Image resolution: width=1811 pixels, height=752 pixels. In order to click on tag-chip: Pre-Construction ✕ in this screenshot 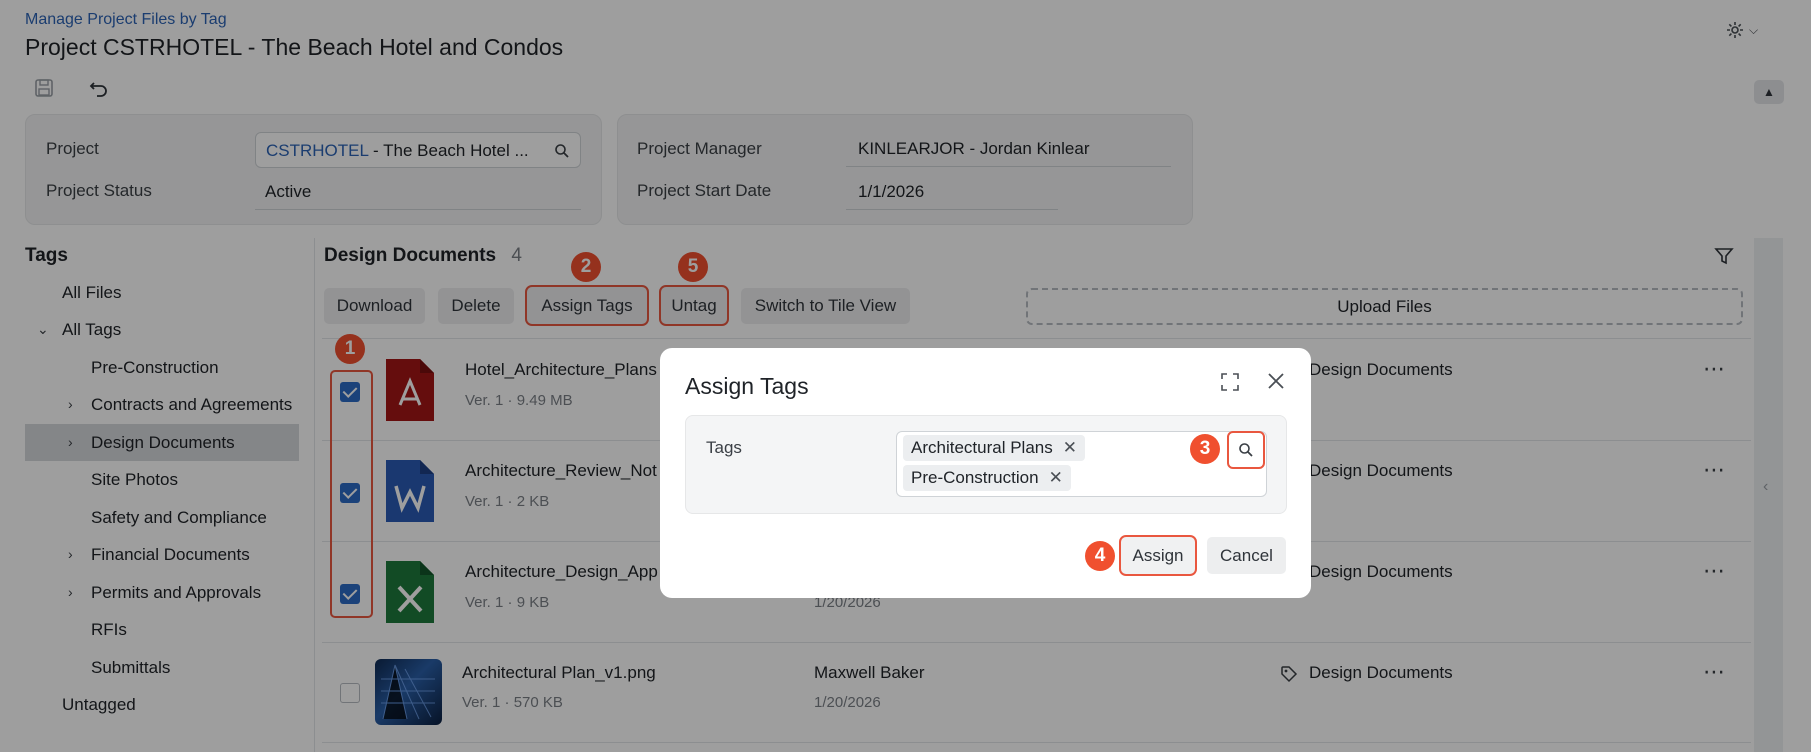, I will do `click(987, 478)`.